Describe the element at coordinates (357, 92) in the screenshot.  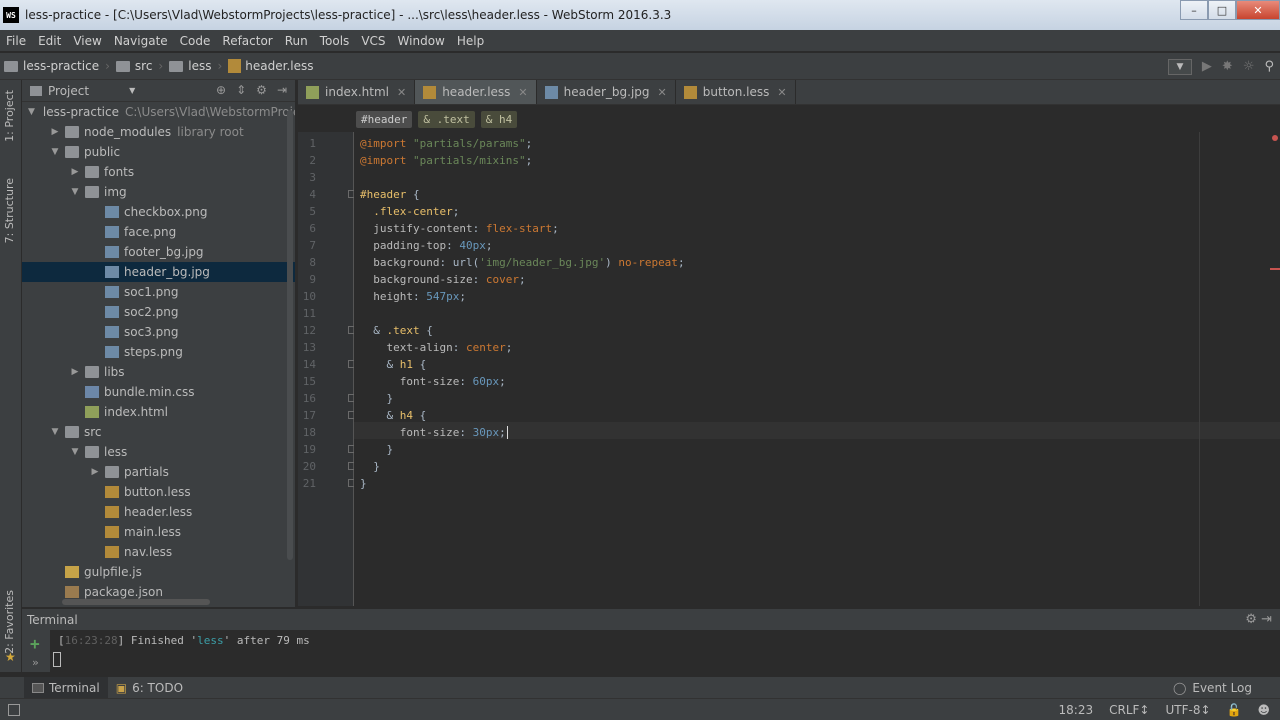
I see `editor-tab: index.html ✕` at that location.